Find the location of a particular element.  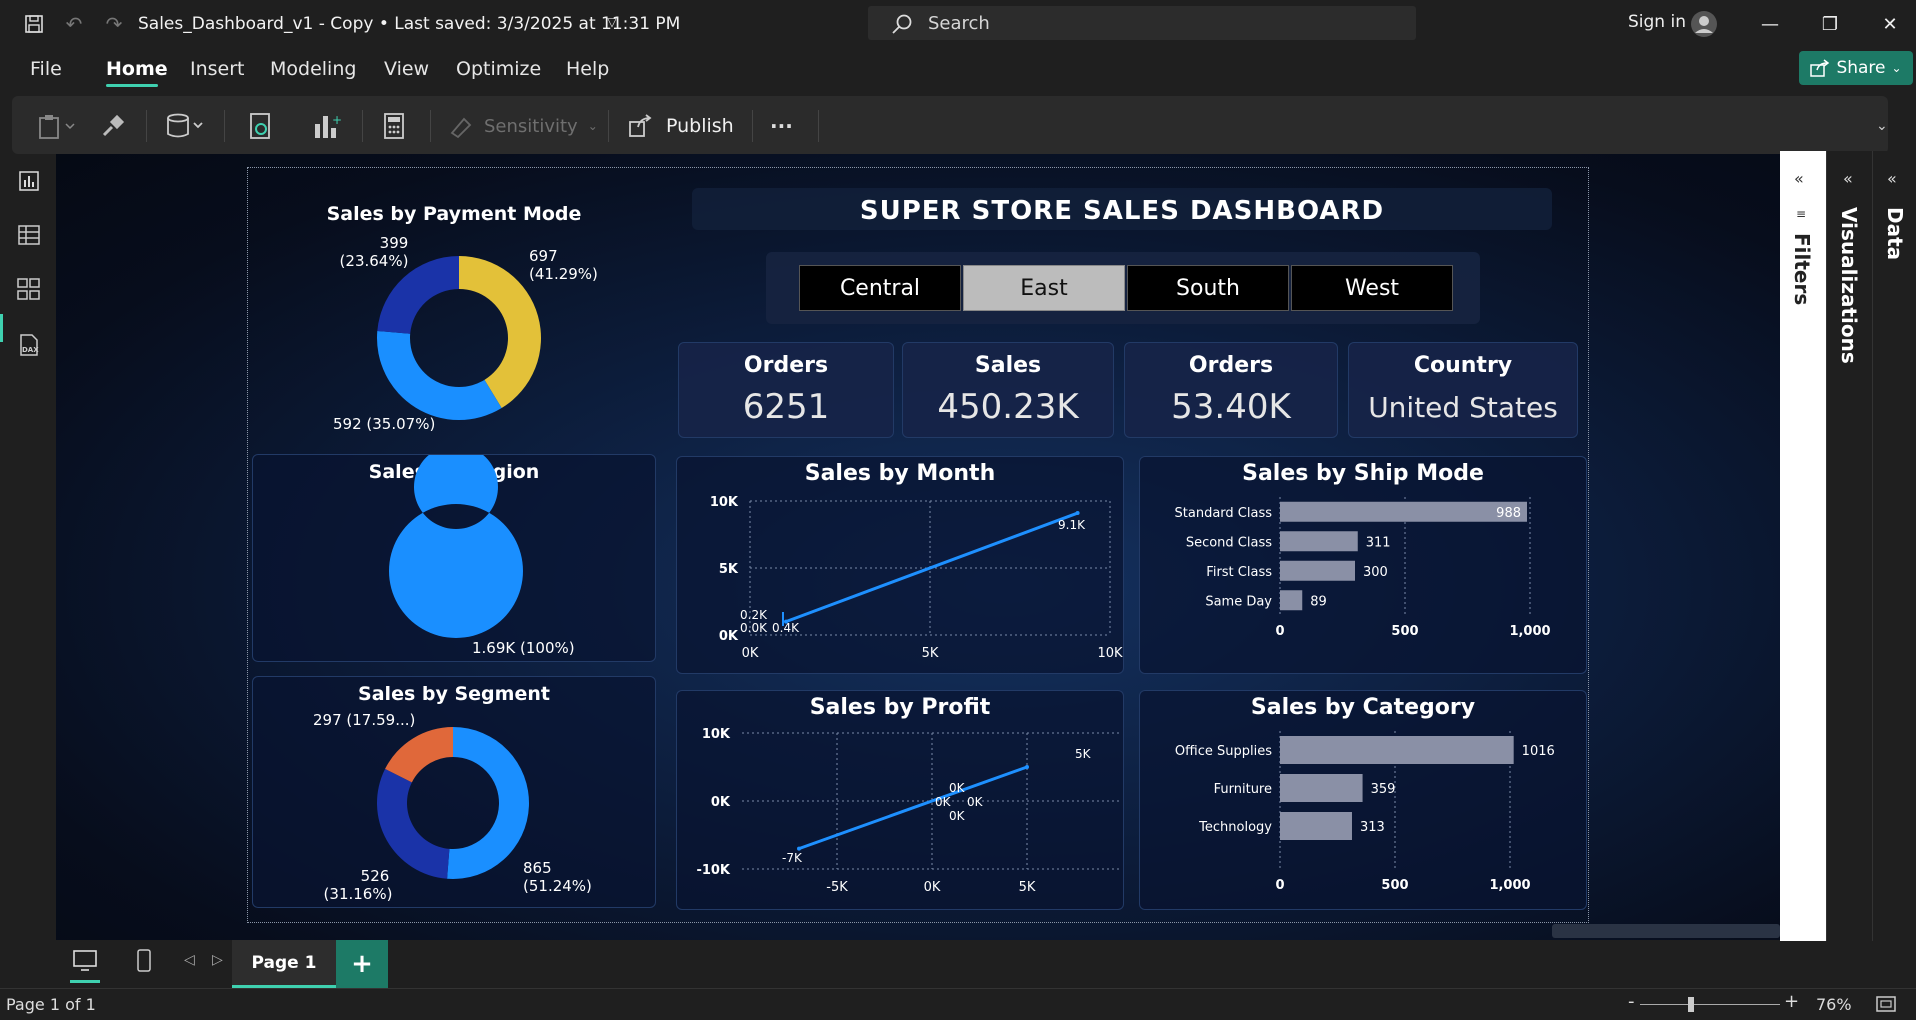

kpi-card-country: Country United States is located at coordinates (1463, 390).